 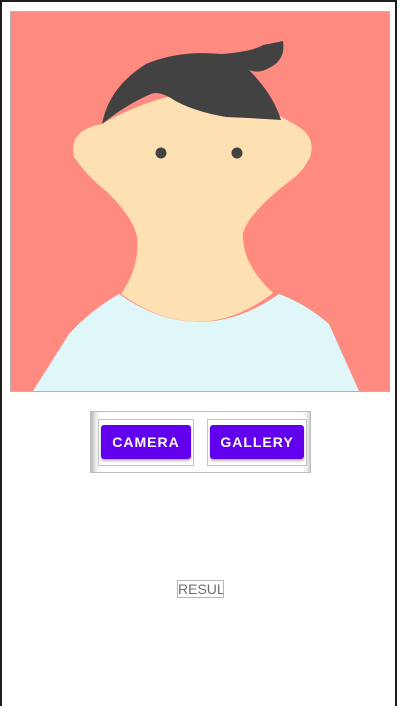 I want to click on gallery-button: Gallery, so click(x=257, y=442).